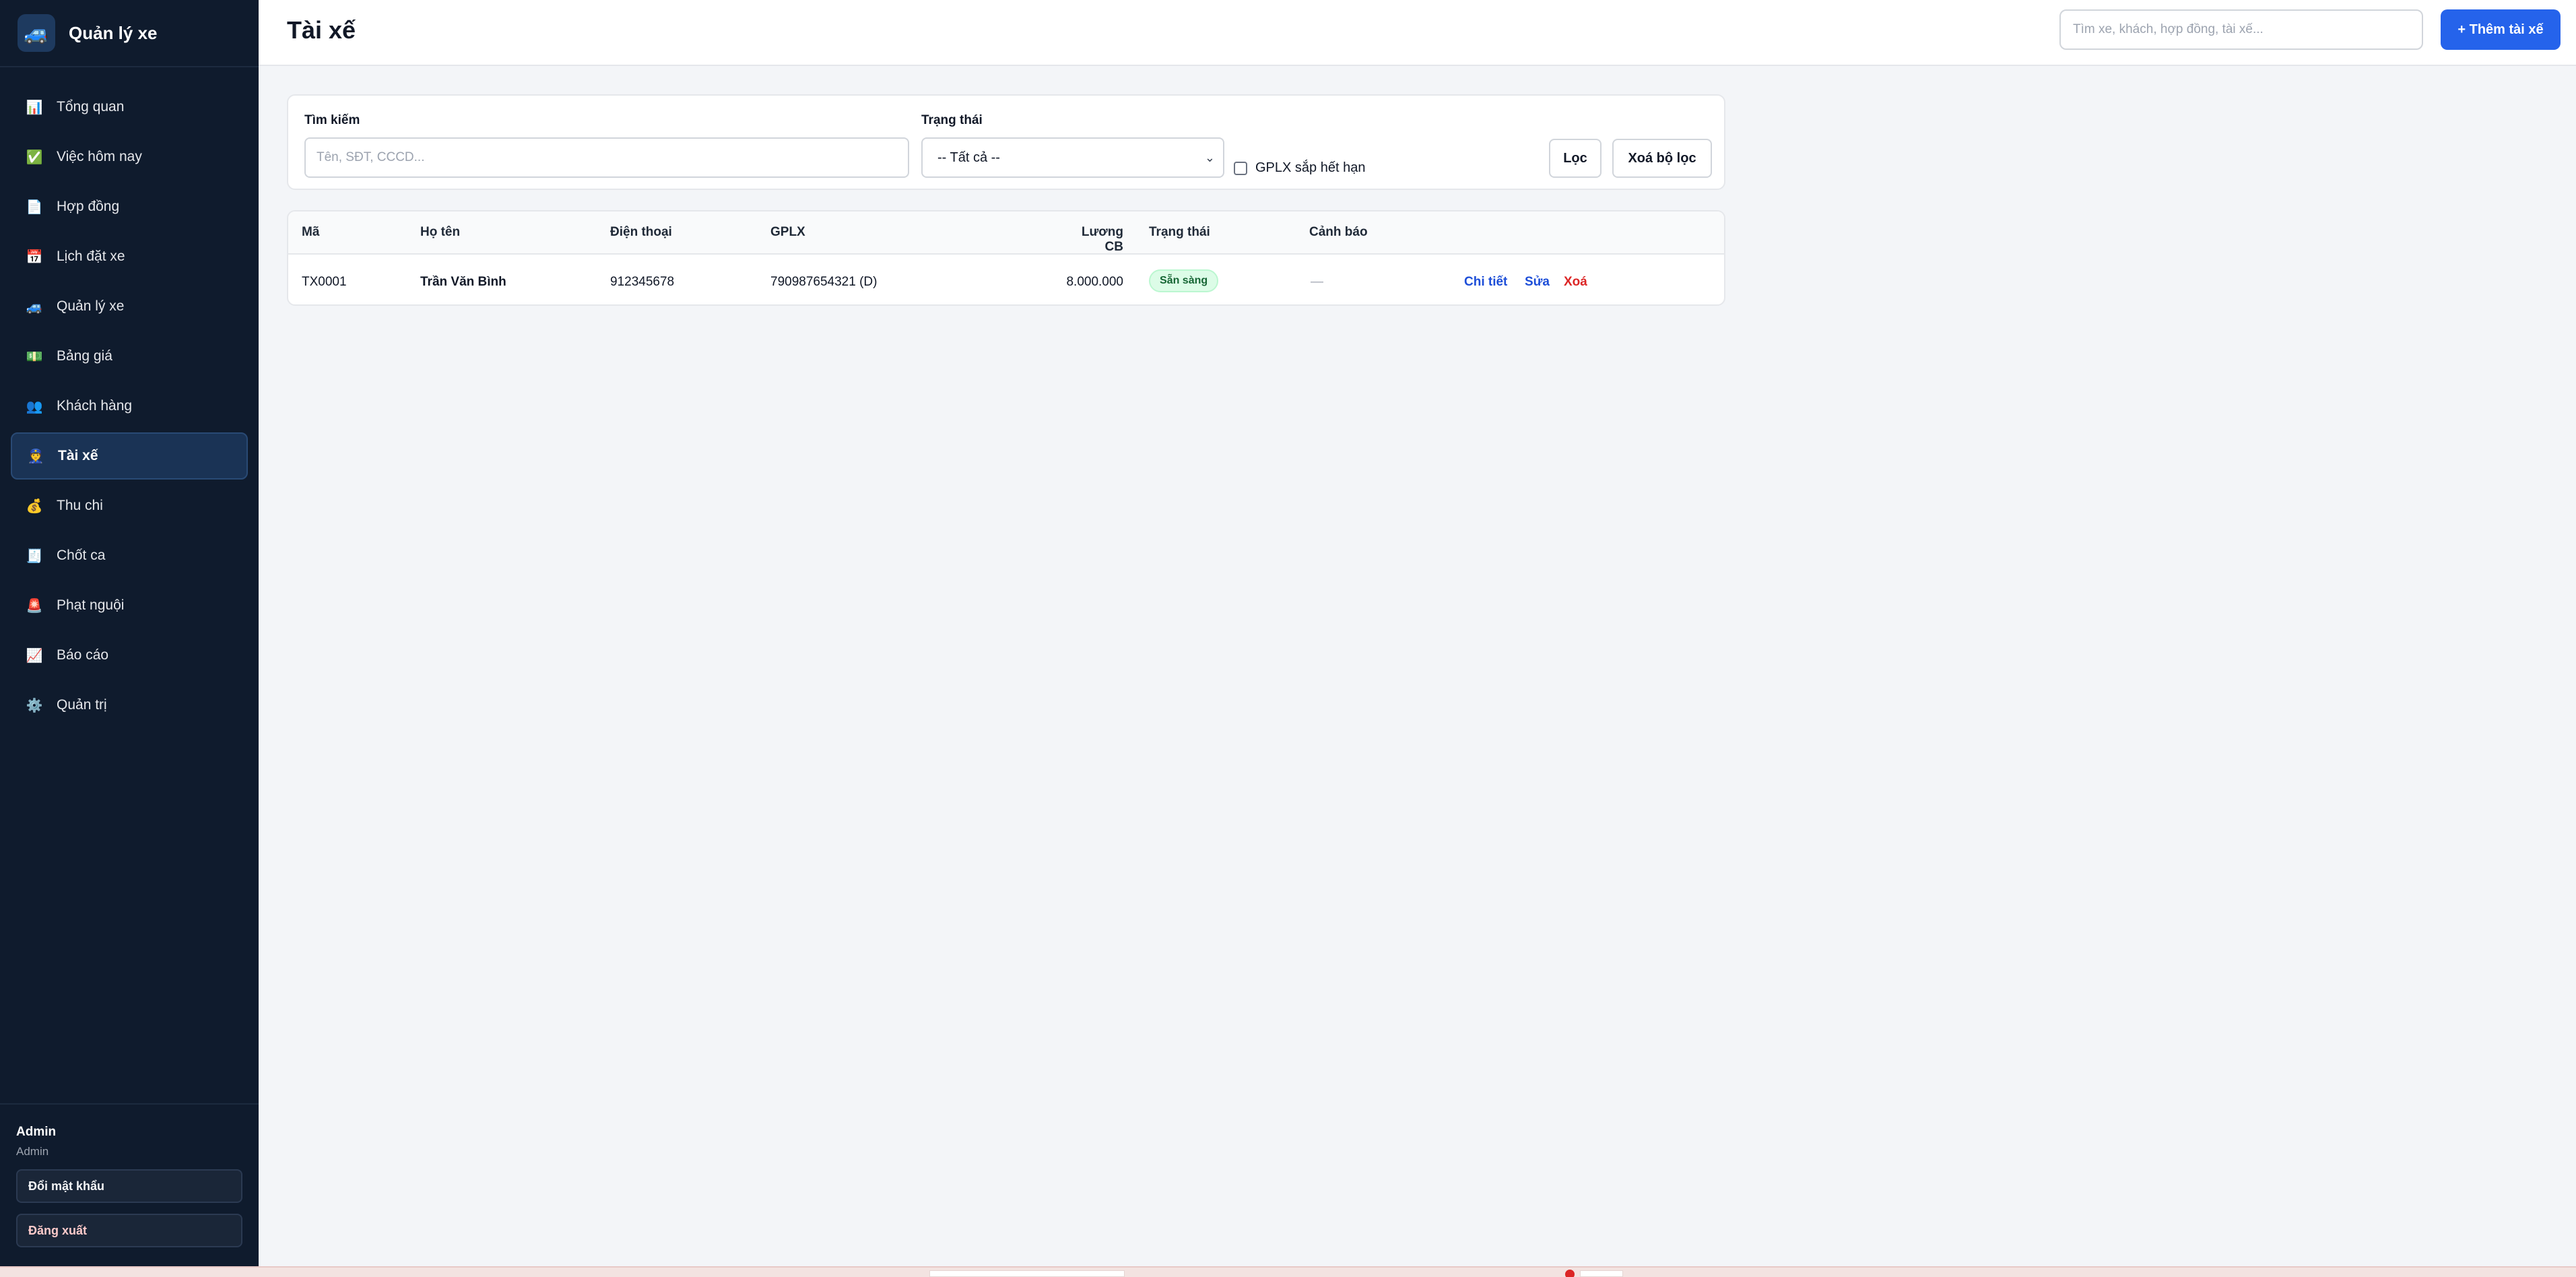  What do you see at coordinates (34, 207) in the screenshot?
I see `document-icon: 📄` at bounding box center [34, 207].